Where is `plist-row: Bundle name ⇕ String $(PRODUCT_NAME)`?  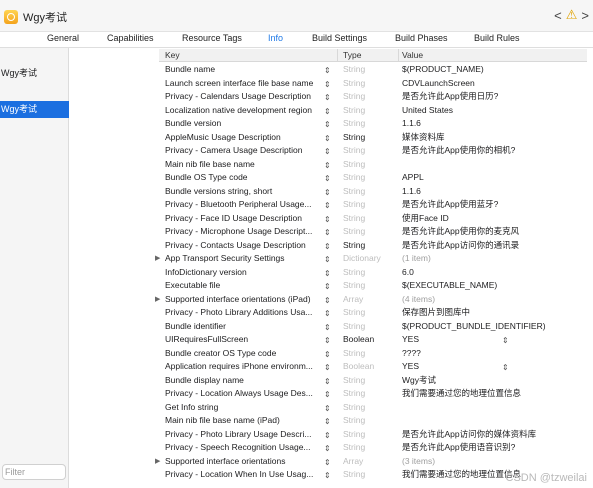
plist-row: Bundle name ⇕ String $(PRODUCT_NAME) is located at coordinates (373, 70).